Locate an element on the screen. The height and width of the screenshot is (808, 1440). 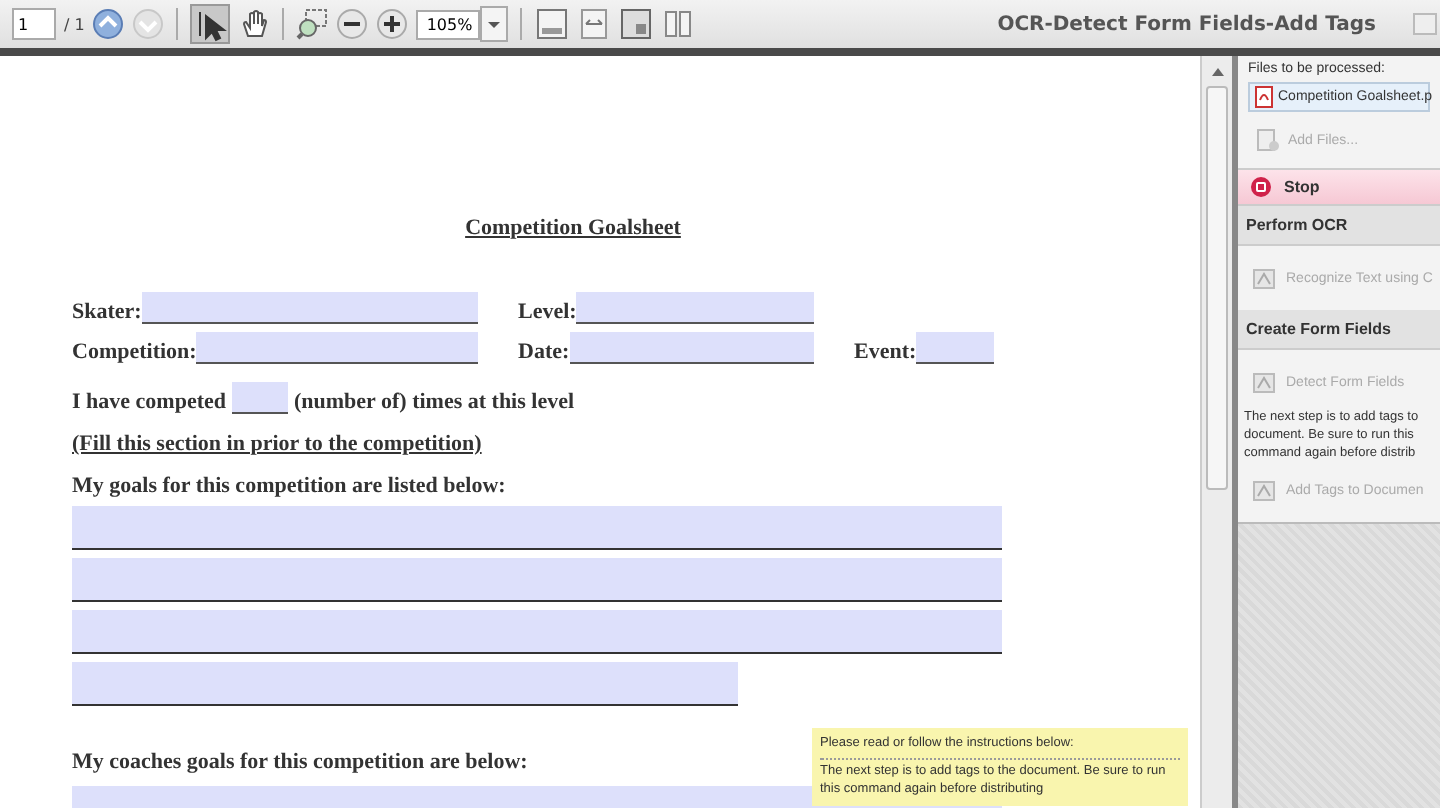
zoom-in-icon is located at coordinates (392, 24).